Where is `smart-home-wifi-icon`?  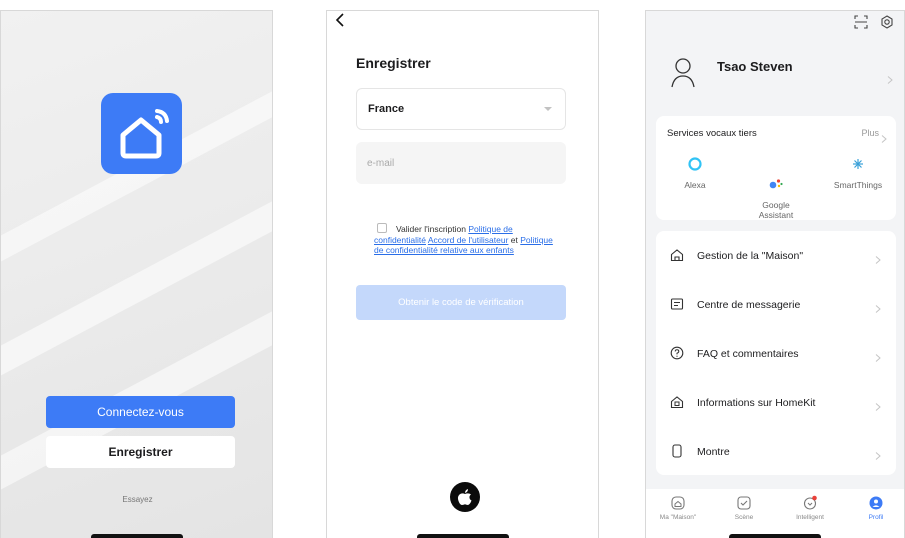 smart-home-wifi-icon is located at coordinates (141, 133).